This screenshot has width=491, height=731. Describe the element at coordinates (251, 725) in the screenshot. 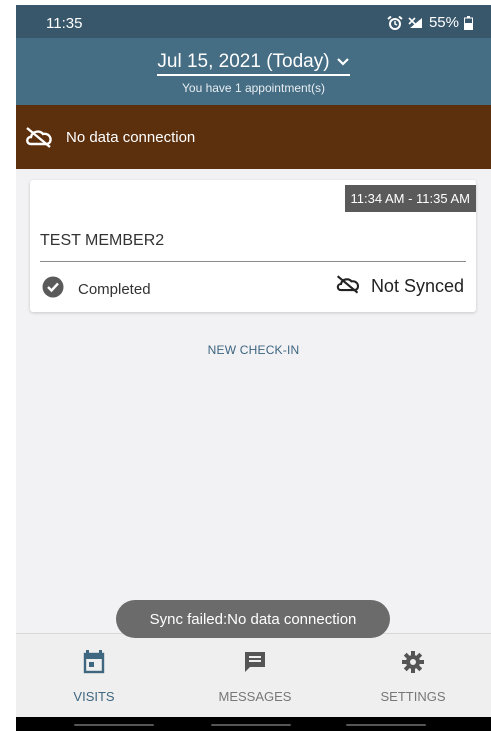

I see `home-bar` at that location.